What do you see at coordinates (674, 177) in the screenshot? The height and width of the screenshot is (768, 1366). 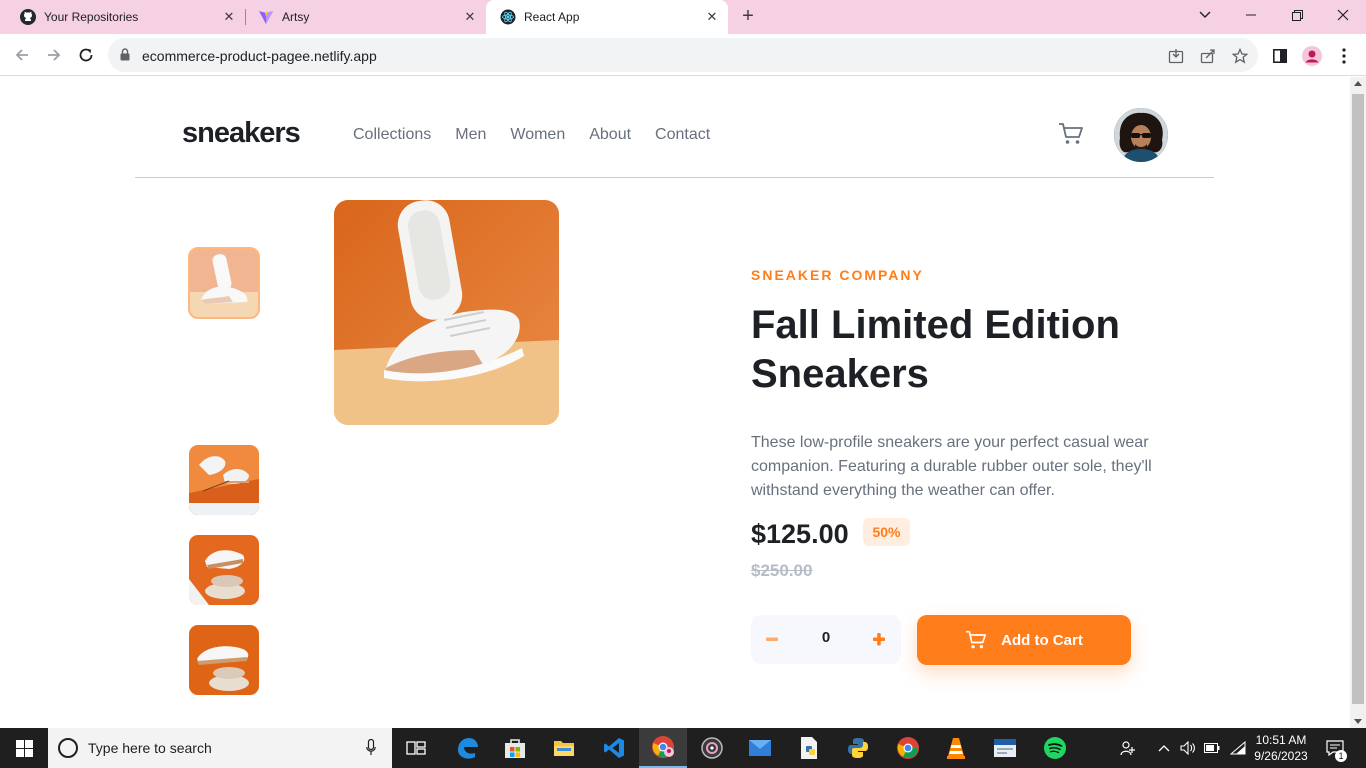 I see `header-divider` at bounding box center [674, 177].